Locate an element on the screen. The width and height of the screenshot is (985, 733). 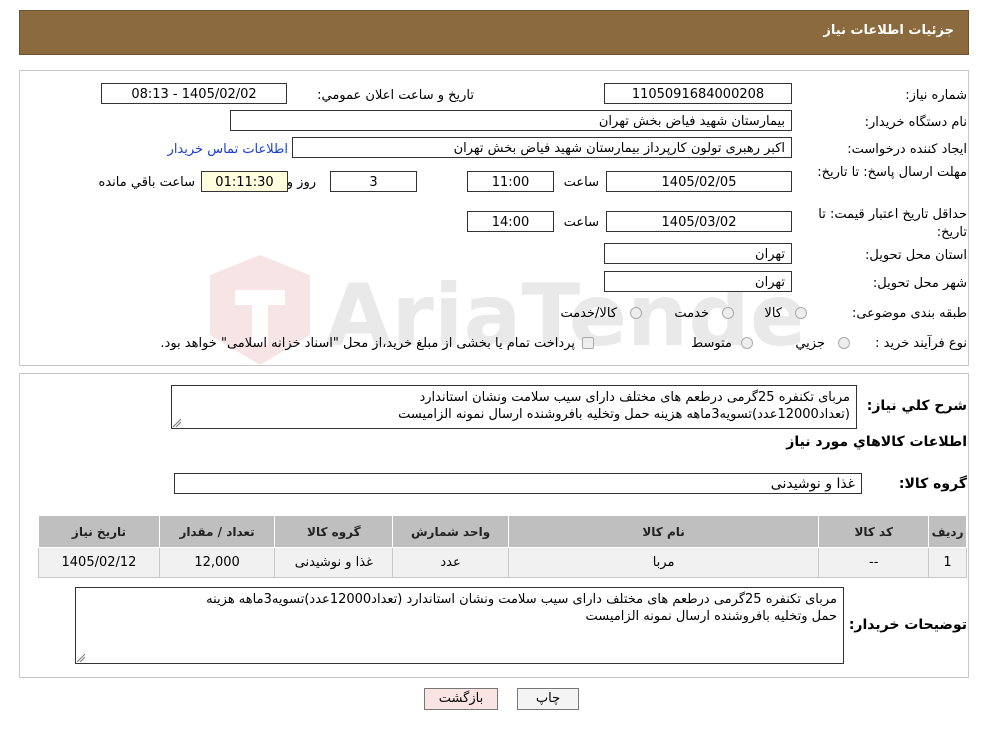
need-number-label: شماره نیاز: is located at coordinates (936, 95).